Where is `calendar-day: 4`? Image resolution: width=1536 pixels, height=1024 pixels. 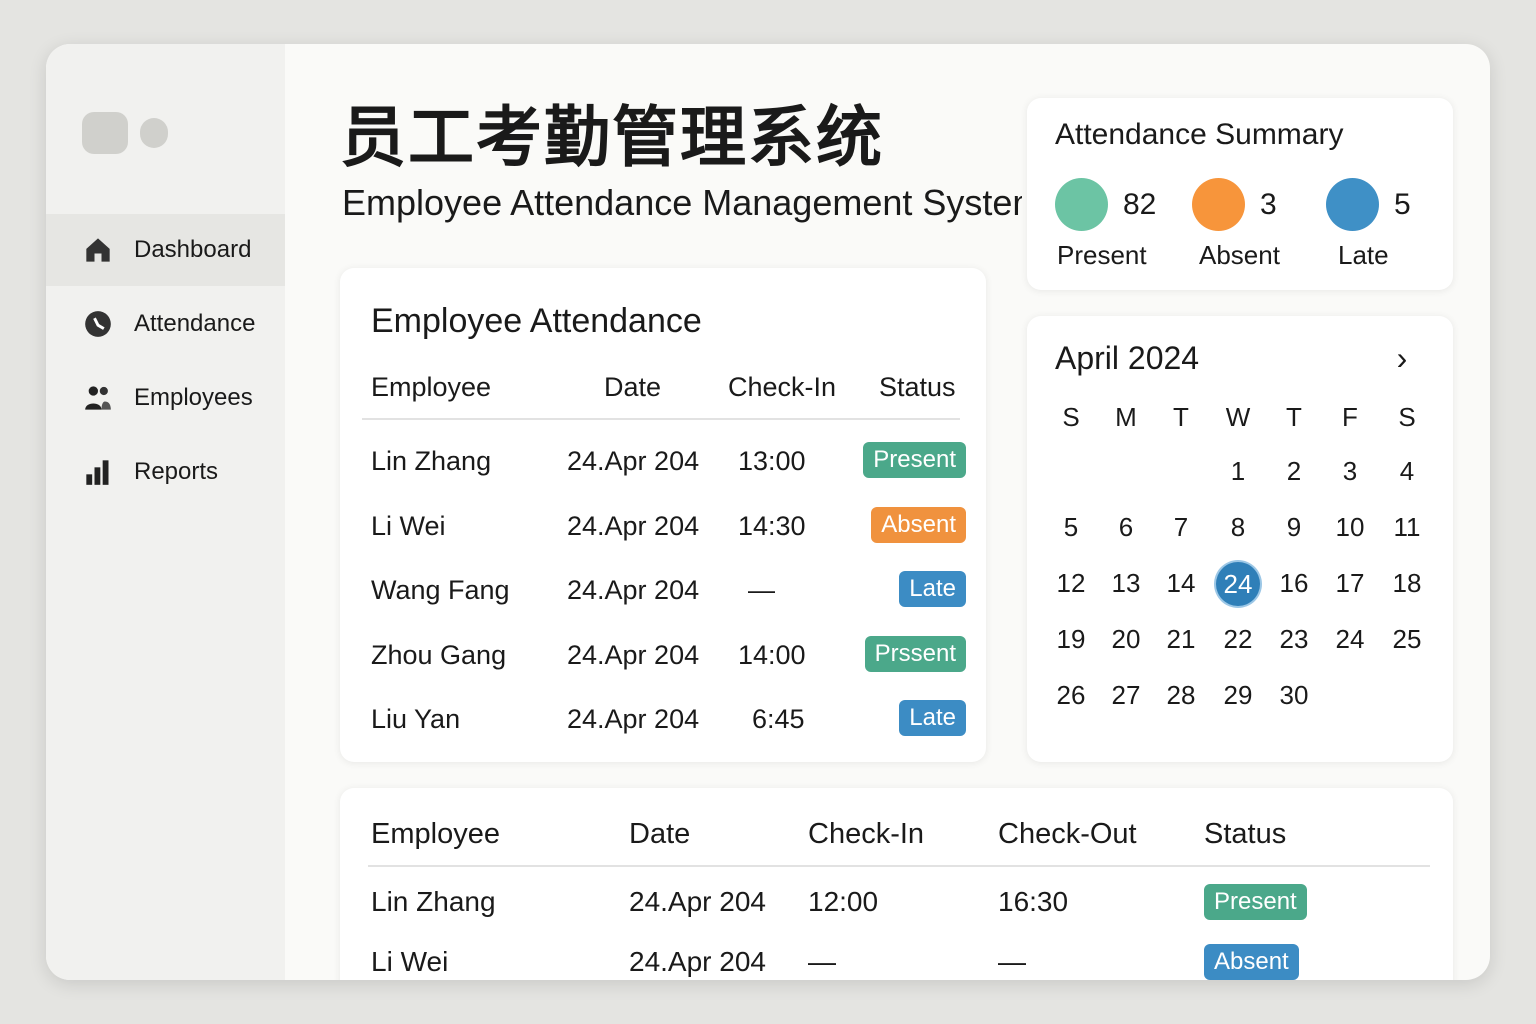 calendar-day: 4 is located at coordinates (1407, 471).